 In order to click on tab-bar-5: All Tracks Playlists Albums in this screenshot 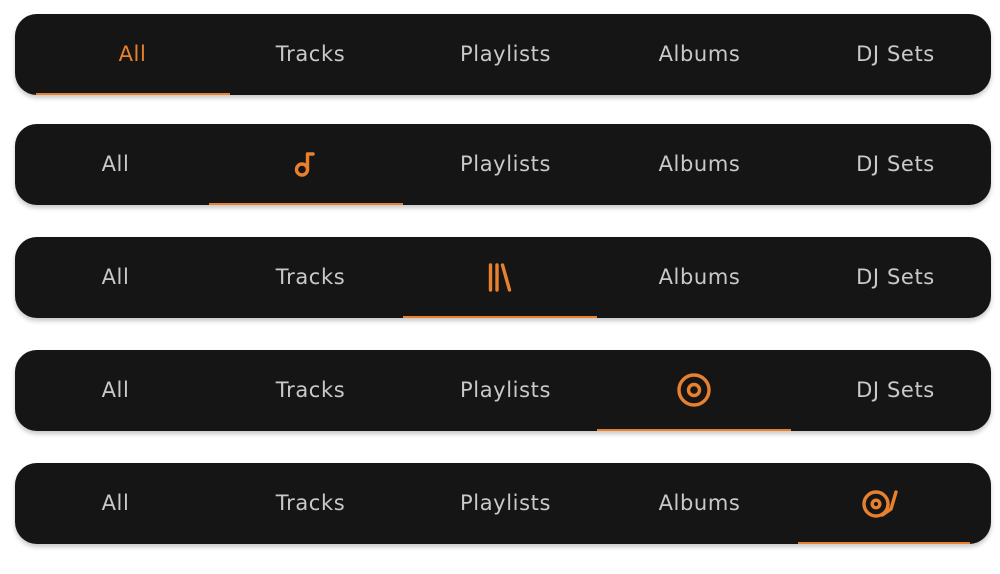, I will do `click(503, 503)`.